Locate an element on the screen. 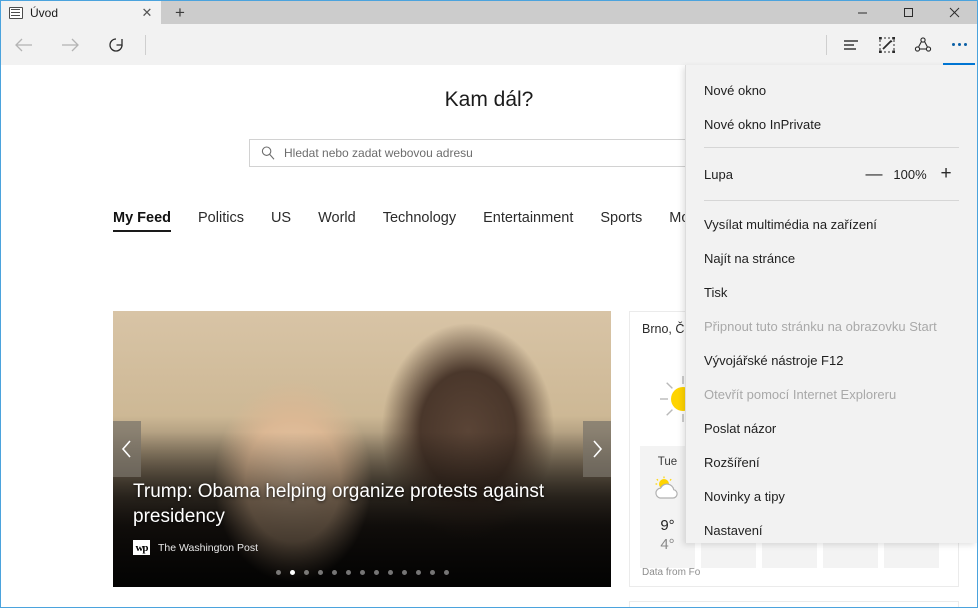 Image resolution: width=978 pixels, height=608 pixels. zoom-out-button: — is located at coordinates (874, 174).